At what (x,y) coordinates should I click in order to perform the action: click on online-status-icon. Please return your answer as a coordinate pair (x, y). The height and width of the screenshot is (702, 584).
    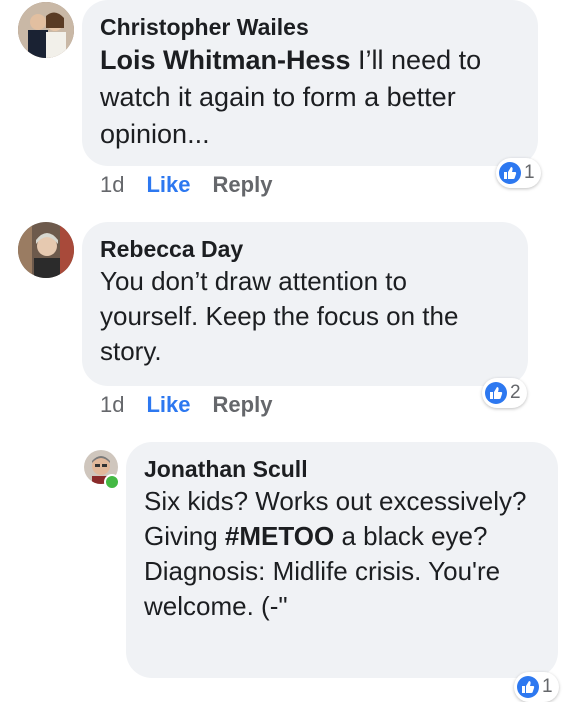
    Looking at the image, I should click on (112, 482).